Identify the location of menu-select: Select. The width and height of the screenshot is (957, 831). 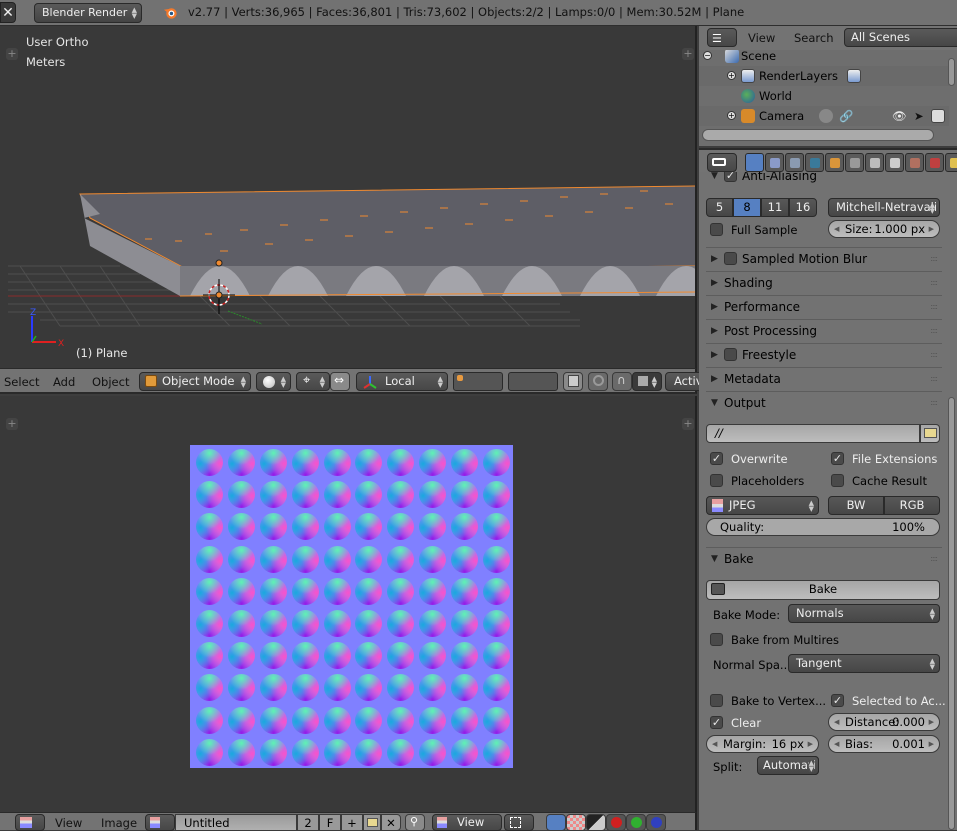
(21, 382).